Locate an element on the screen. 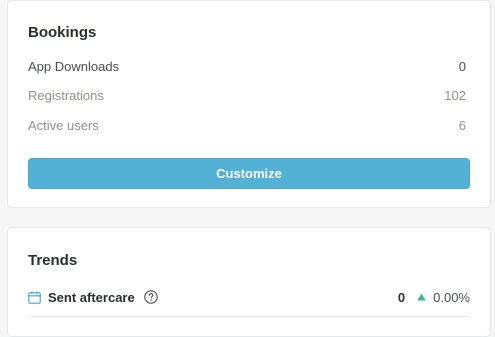  stat-row-registrations: Registrations 102 is located at coordinates (247, 95).